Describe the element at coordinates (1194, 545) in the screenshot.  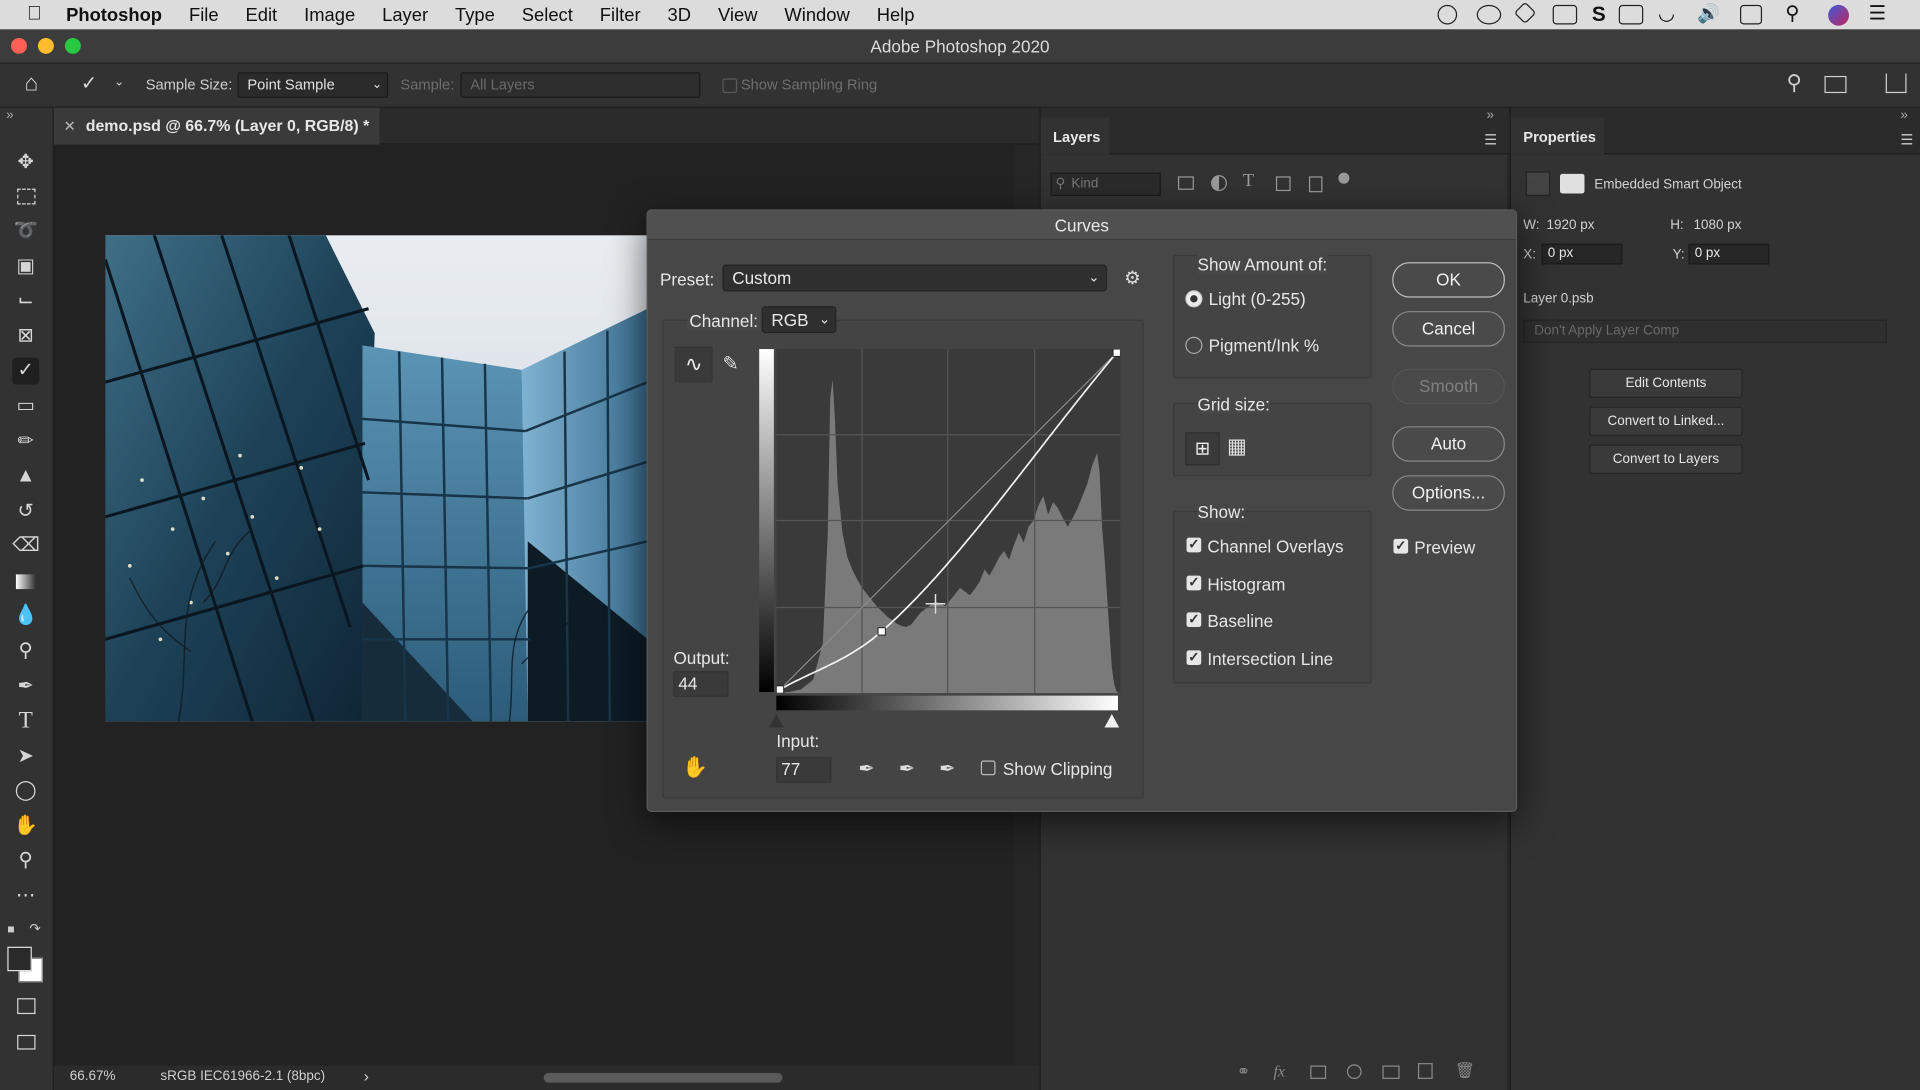
I see `channel-overlays-checkbox: ✓` at that location.